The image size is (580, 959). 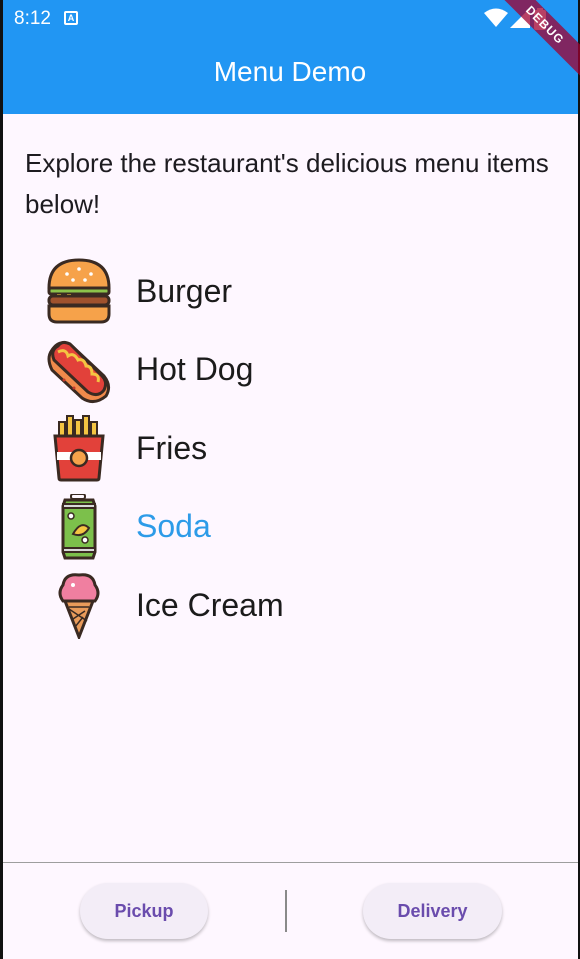 What do you see at coordinates (79, 370) in the screenshot?
I see `hot-dog-icon` at bounding box center [79, 370].